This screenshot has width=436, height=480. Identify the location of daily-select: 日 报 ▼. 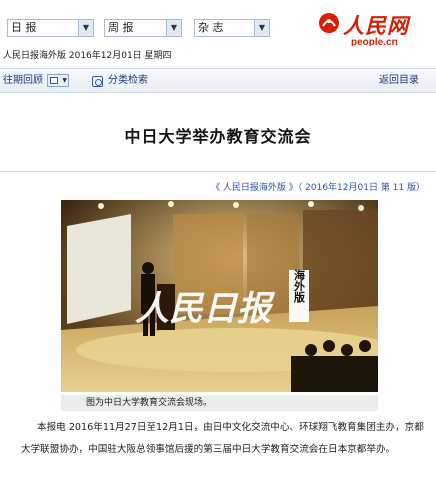
(50, 28).